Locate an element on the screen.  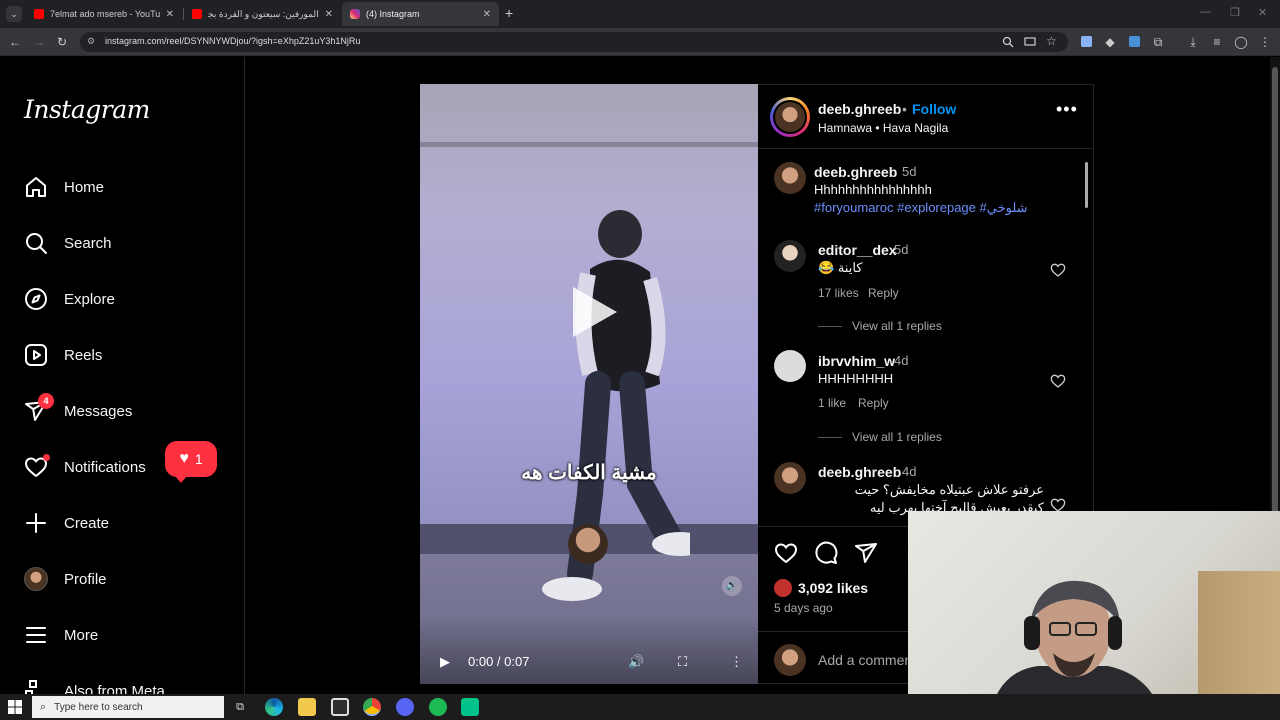
comment-likes: 1 like is located at coordinates (832, 403).